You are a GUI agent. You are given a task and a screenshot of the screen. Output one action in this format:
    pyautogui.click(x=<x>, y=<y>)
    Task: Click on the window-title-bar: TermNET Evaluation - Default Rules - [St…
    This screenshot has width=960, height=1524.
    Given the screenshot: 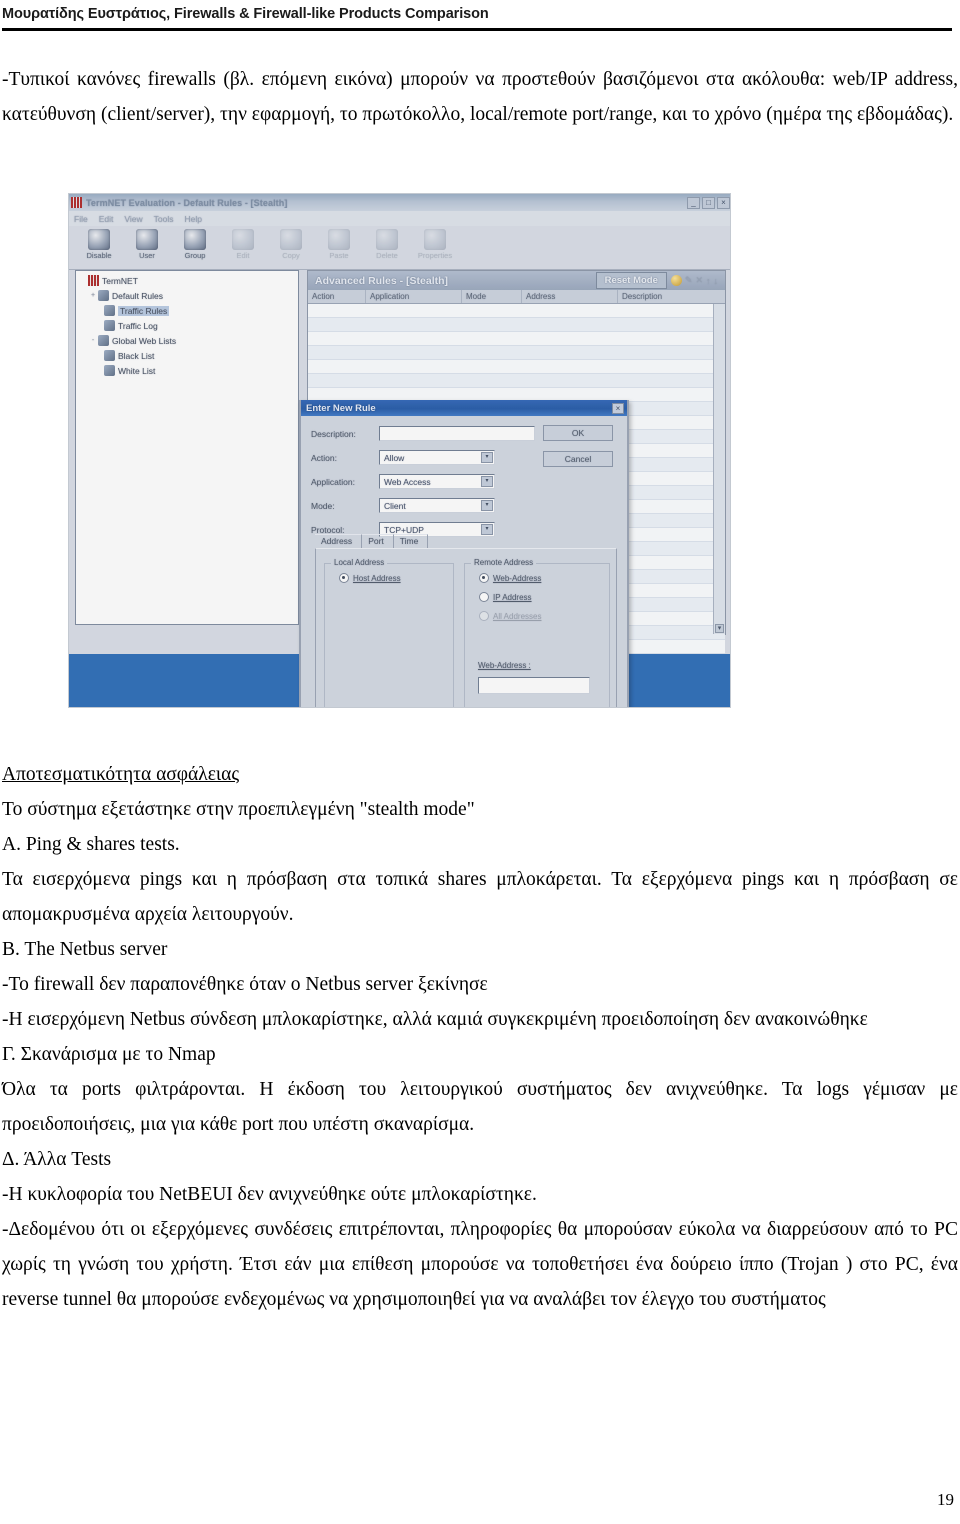 What is the action you would take?
    pyautogui.click(x=399, y=202)
    